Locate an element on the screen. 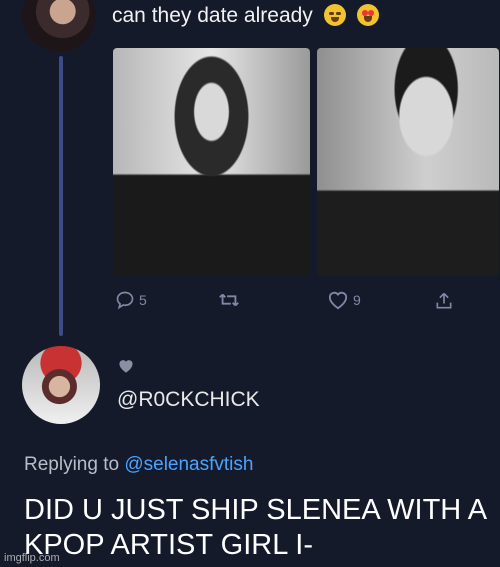 The height and width of the screenshot is (567, 500). reply-body-line-1: DID U JUST SHIP SLENEA WITH A is located at coordinates (256, 510).